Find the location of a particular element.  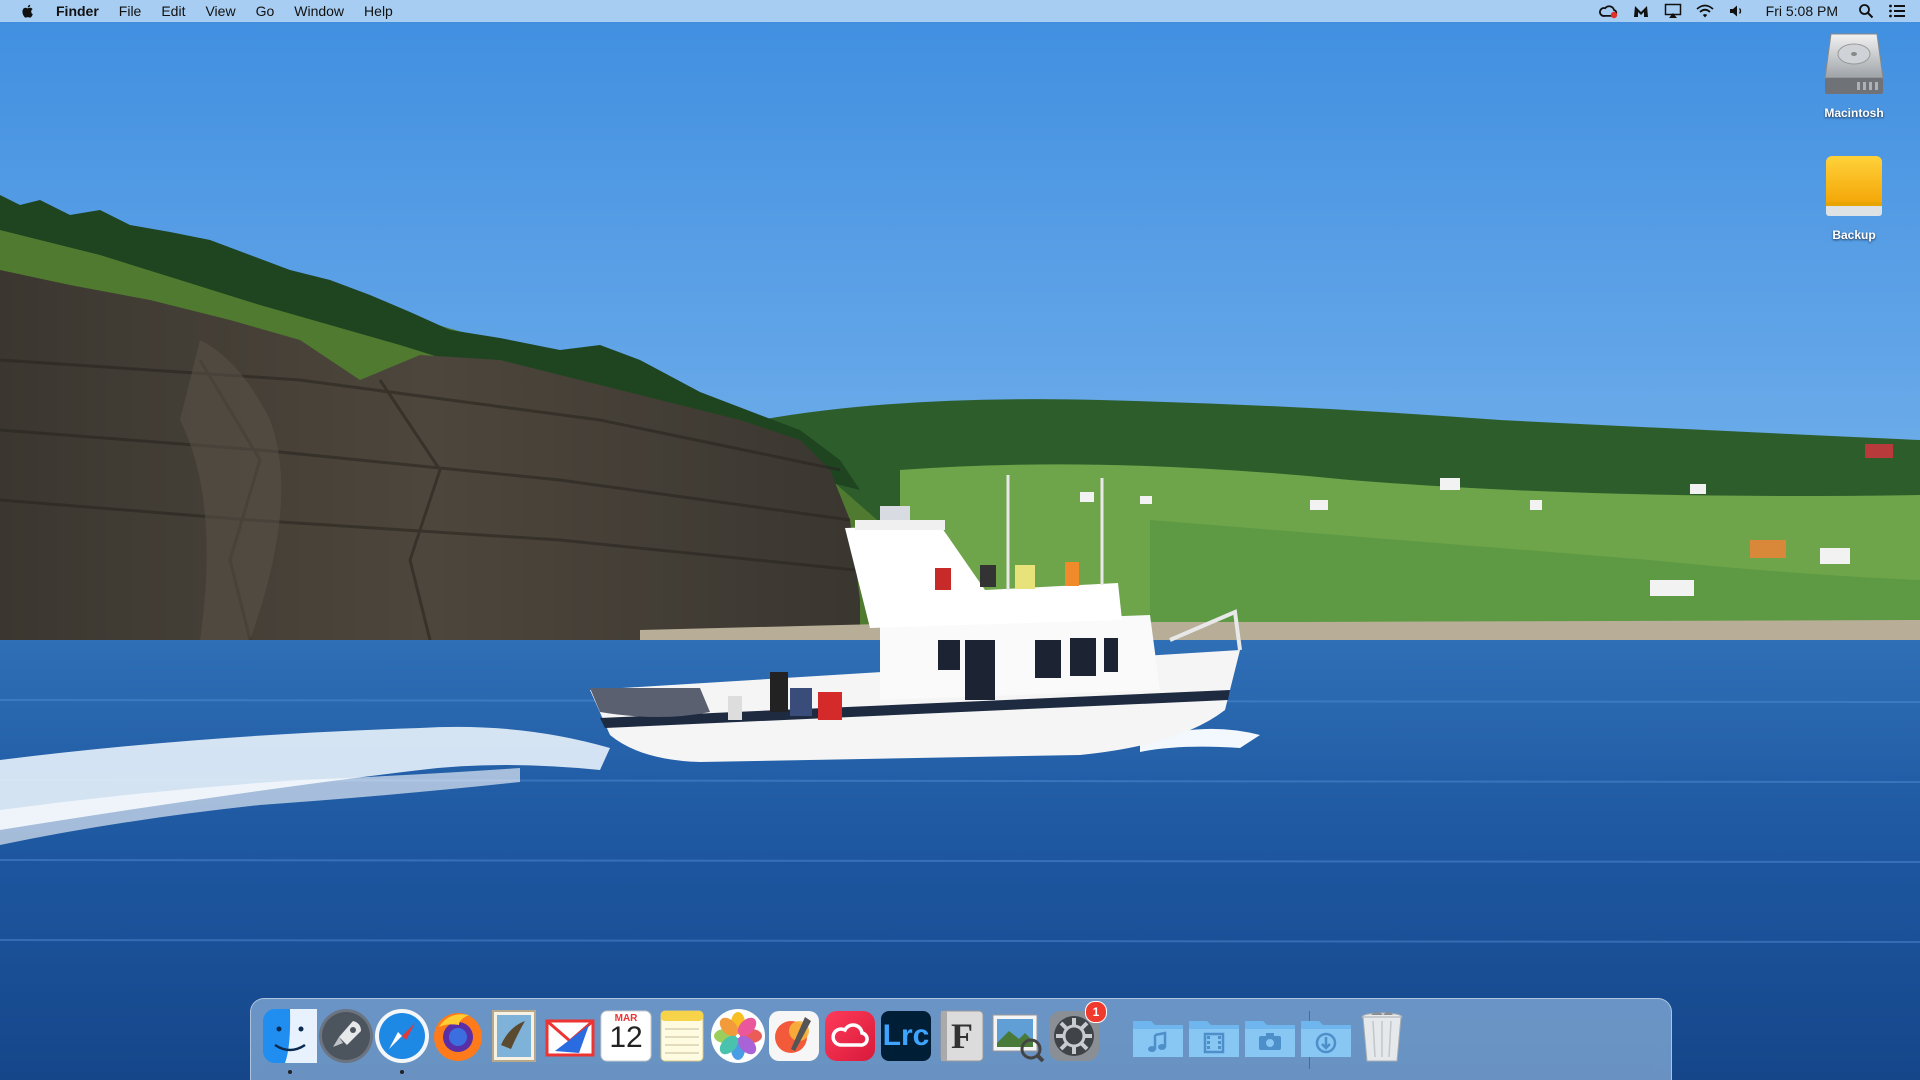

dock-movies-folder is located at coordinates (1214, 1036).